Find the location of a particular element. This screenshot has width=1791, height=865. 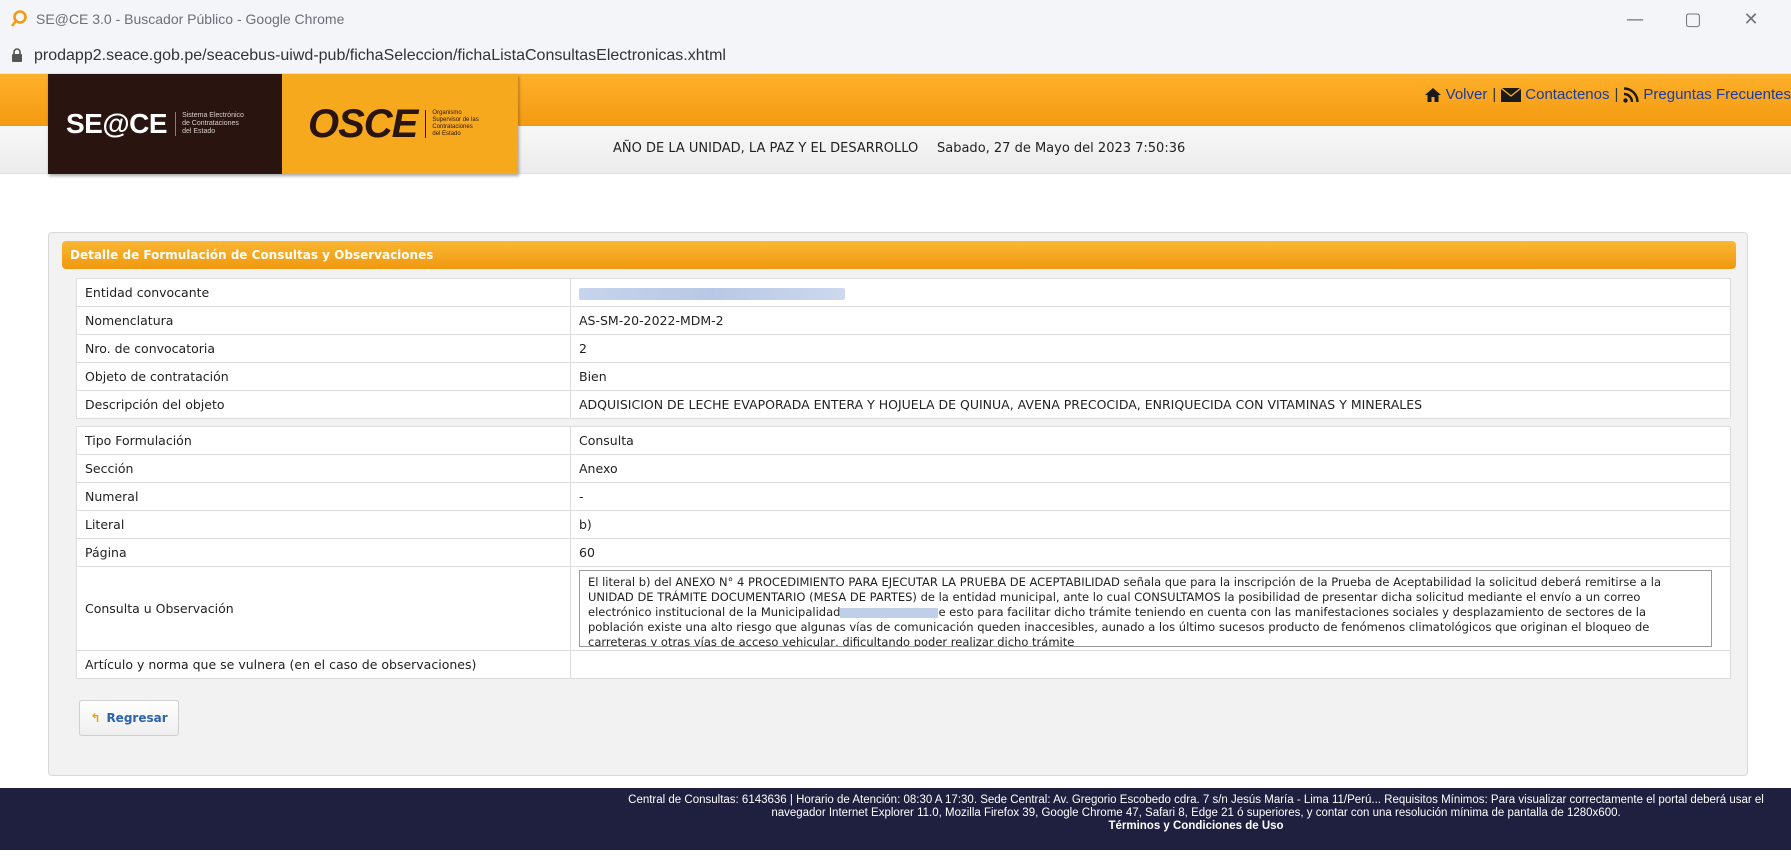

close-button: ✕ is located at coordinates (1751, 19).